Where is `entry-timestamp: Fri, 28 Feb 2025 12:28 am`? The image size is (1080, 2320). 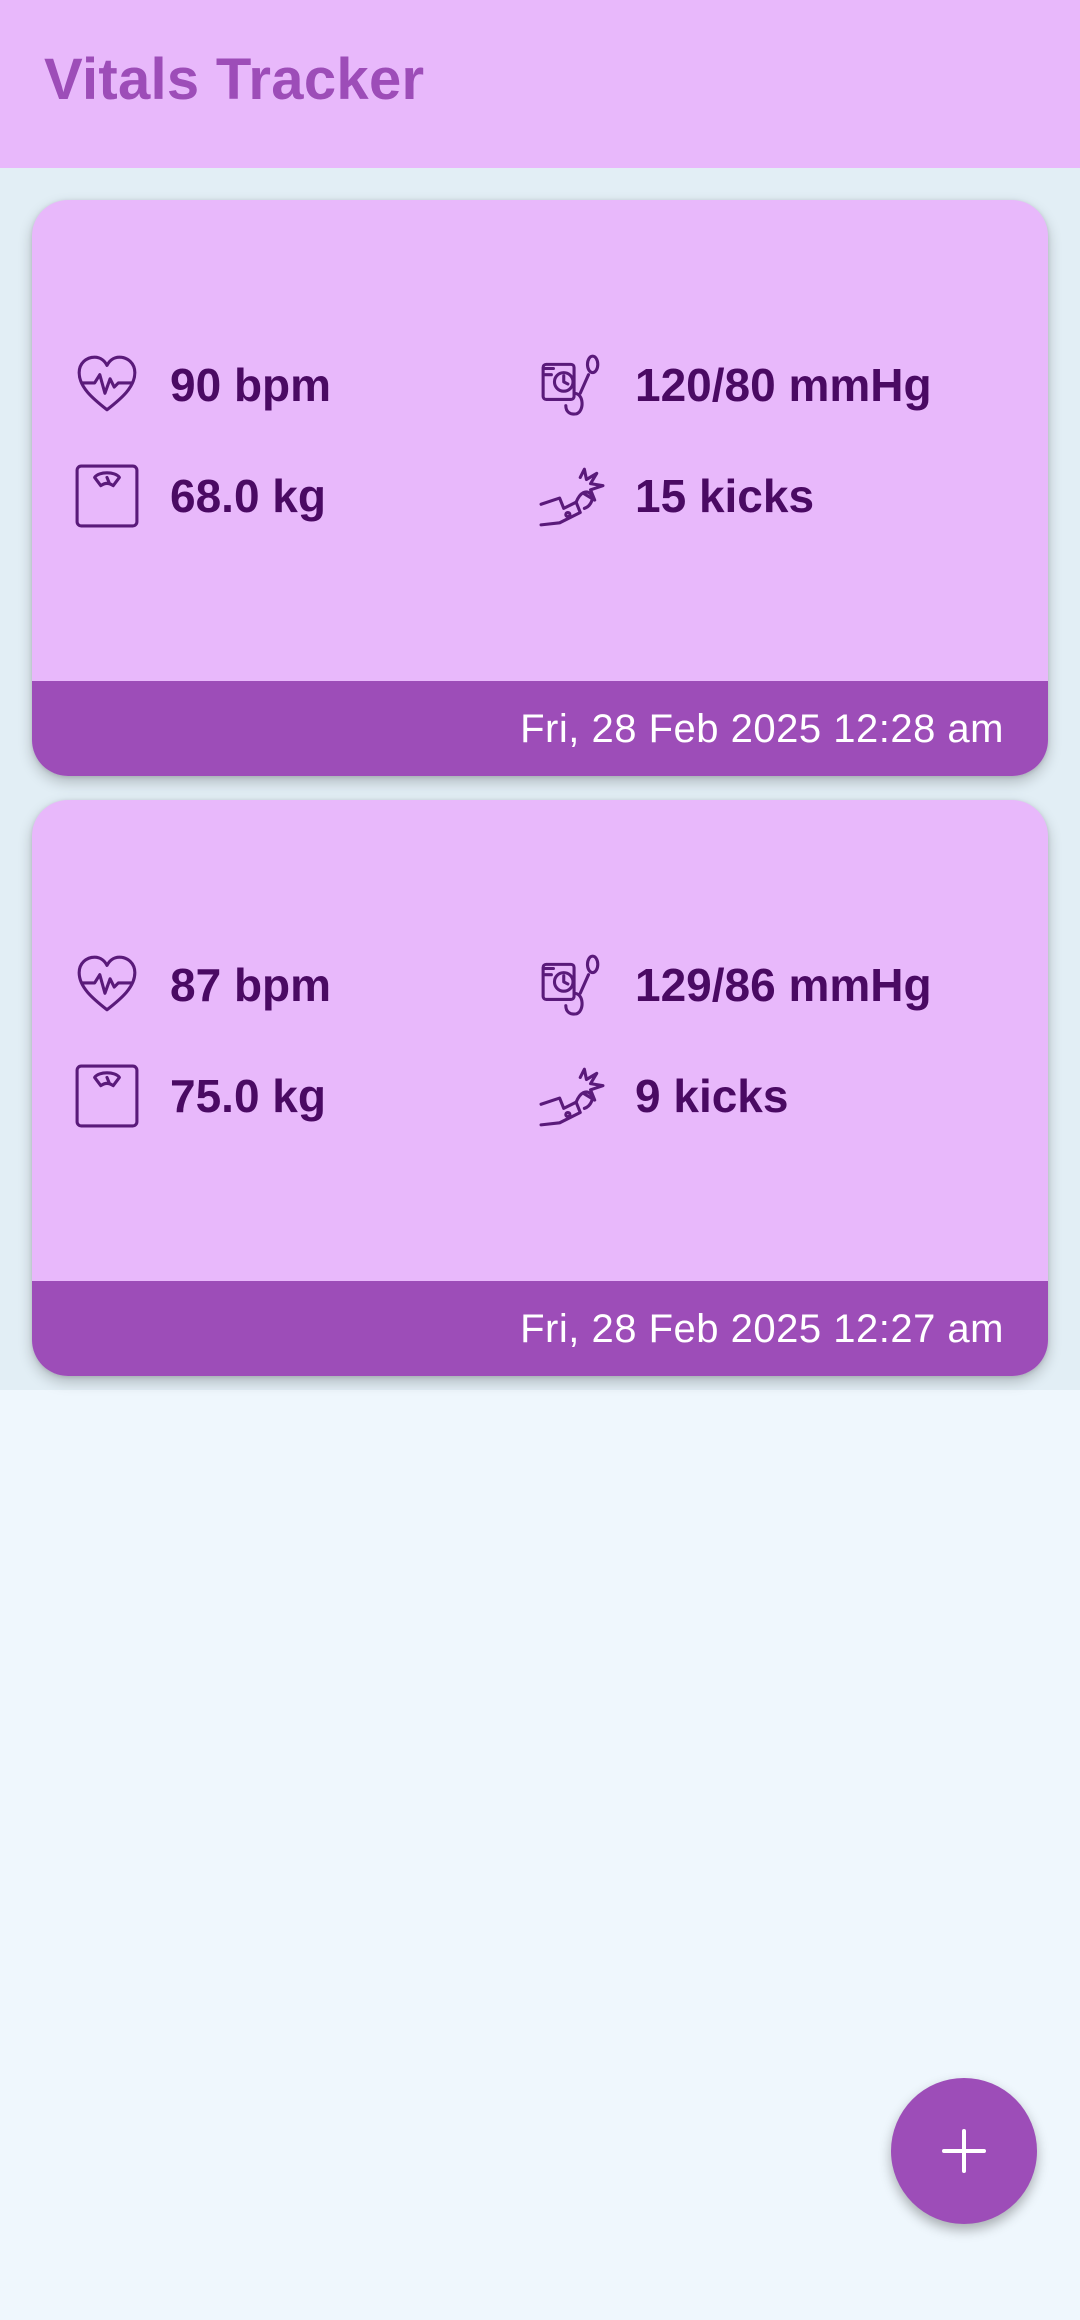
entry-timestamp: Fri, 28 Feb 2025 12:28 am is located at coordinates (762, 729).